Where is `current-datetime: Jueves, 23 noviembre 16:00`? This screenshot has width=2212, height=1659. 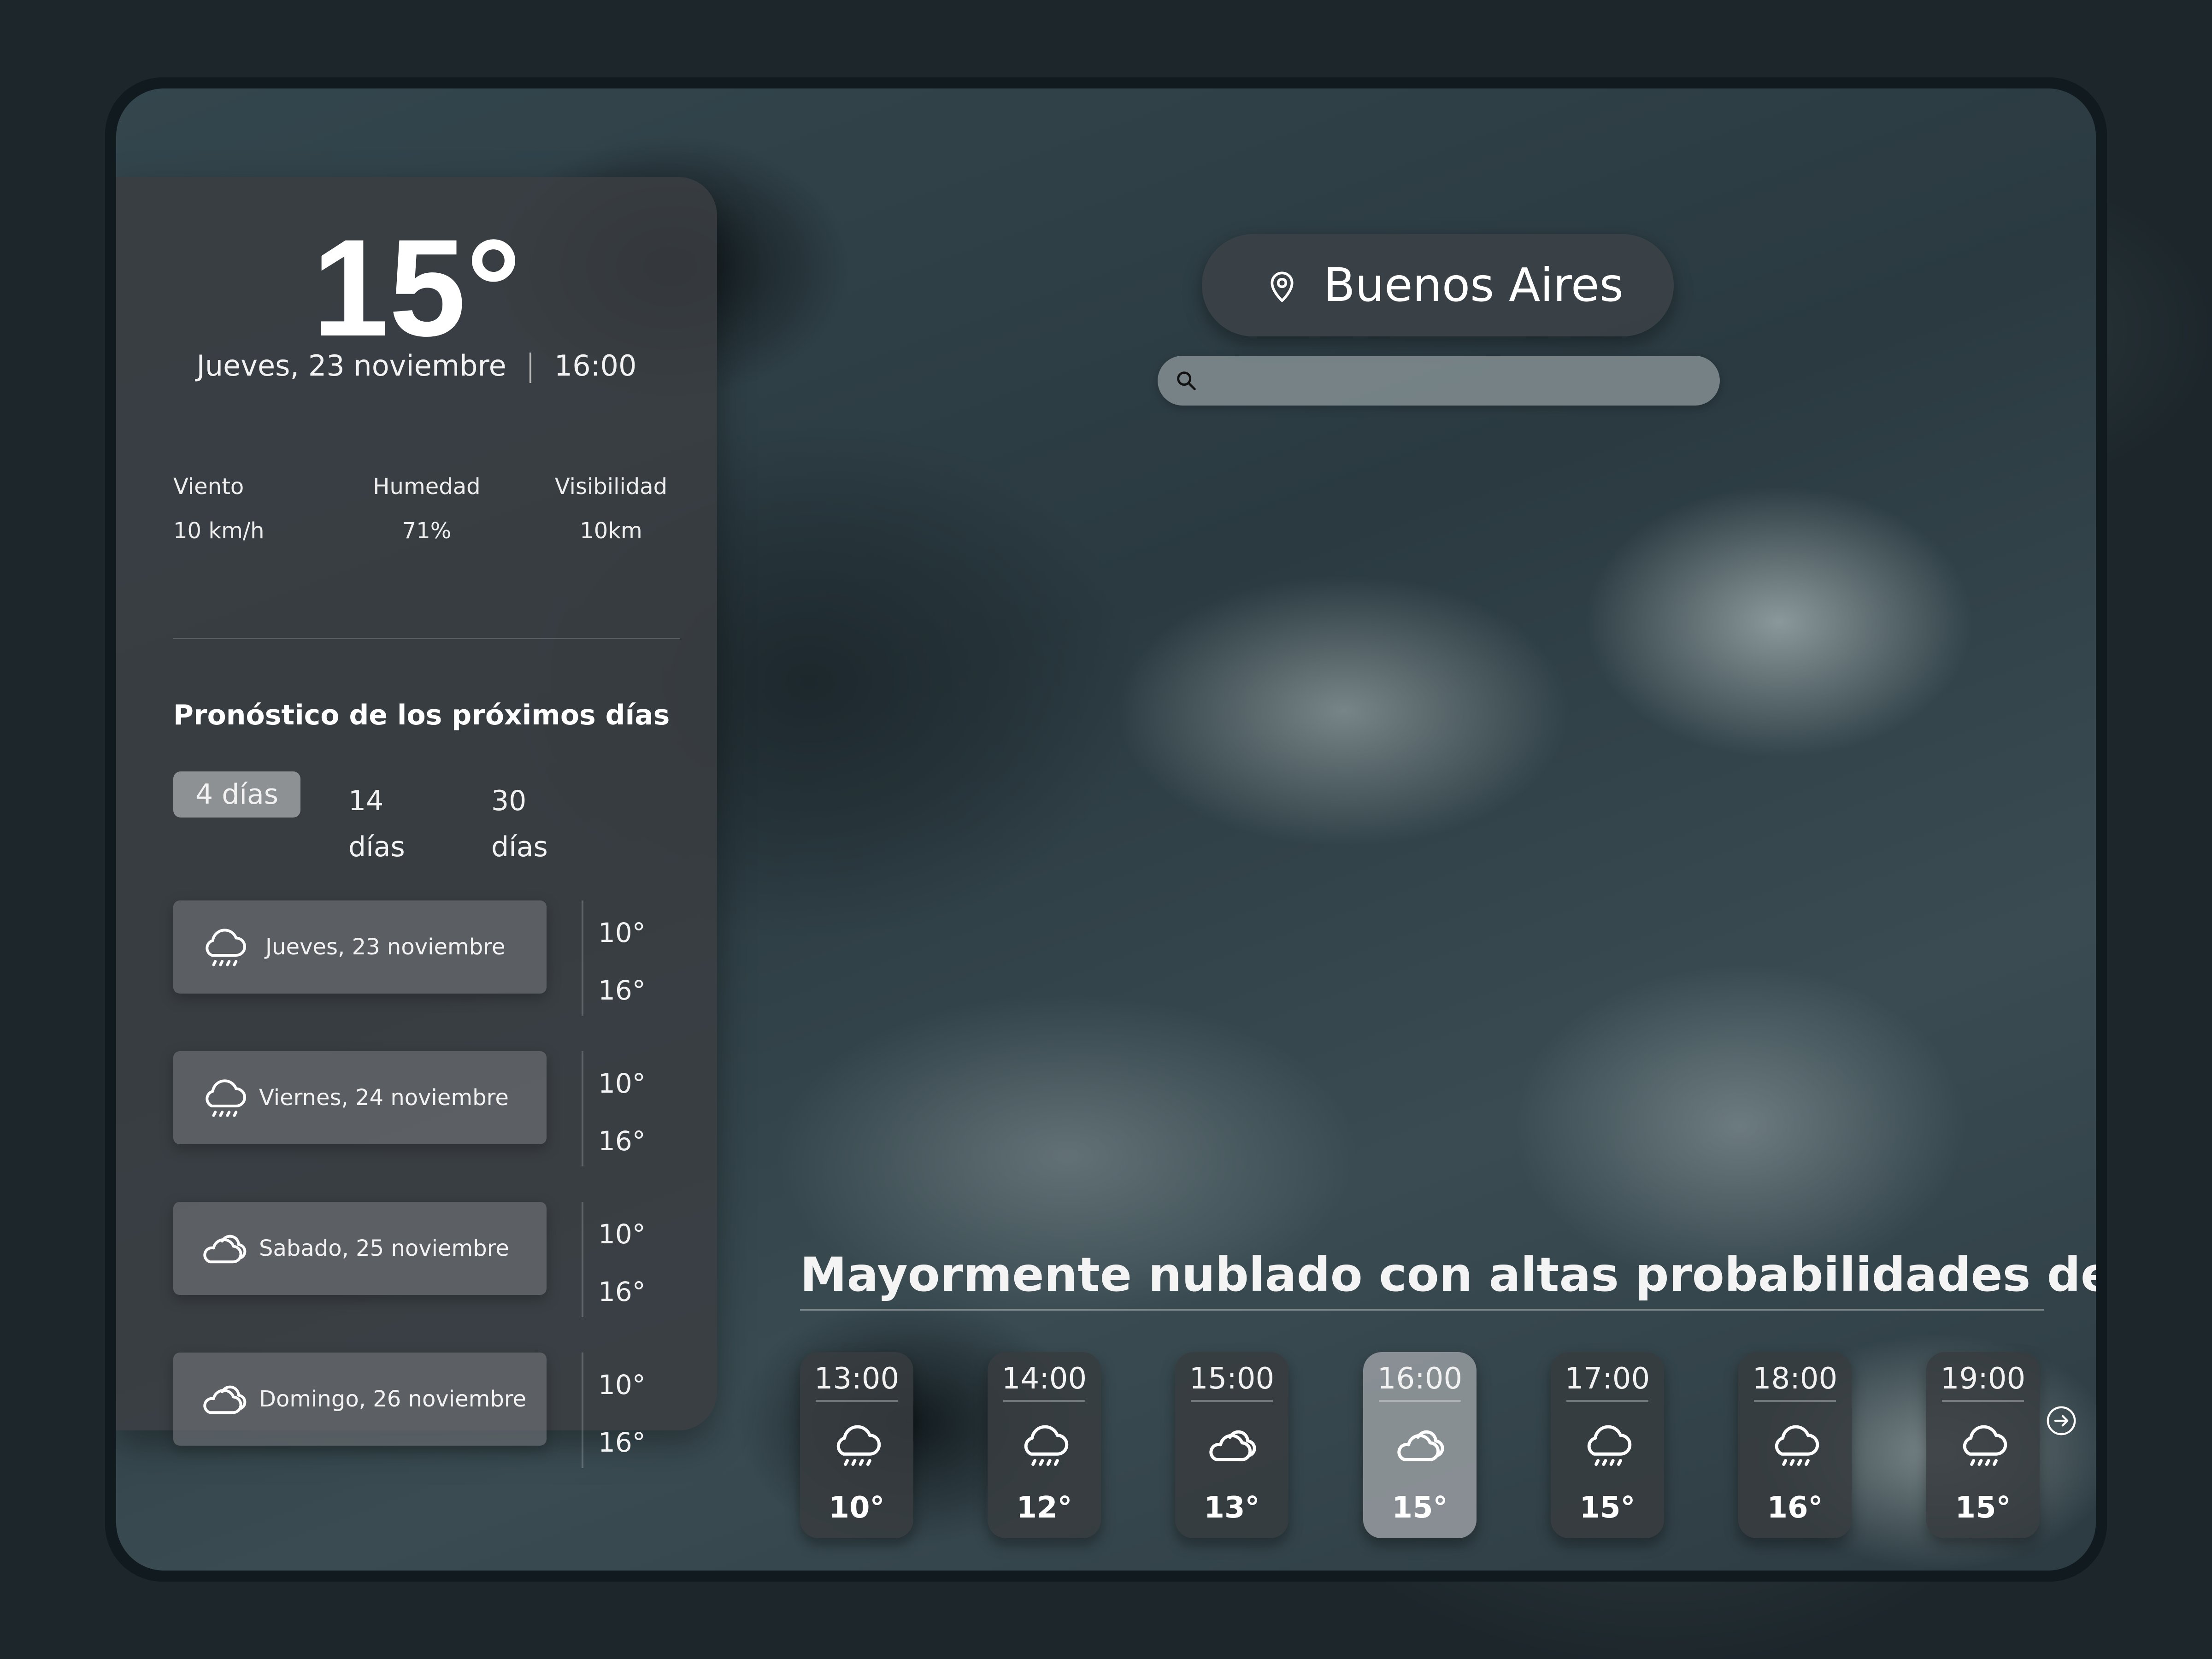 current-datetime: Jueves, 23 noviembre 16:00 is located at coordinates (416, 365).